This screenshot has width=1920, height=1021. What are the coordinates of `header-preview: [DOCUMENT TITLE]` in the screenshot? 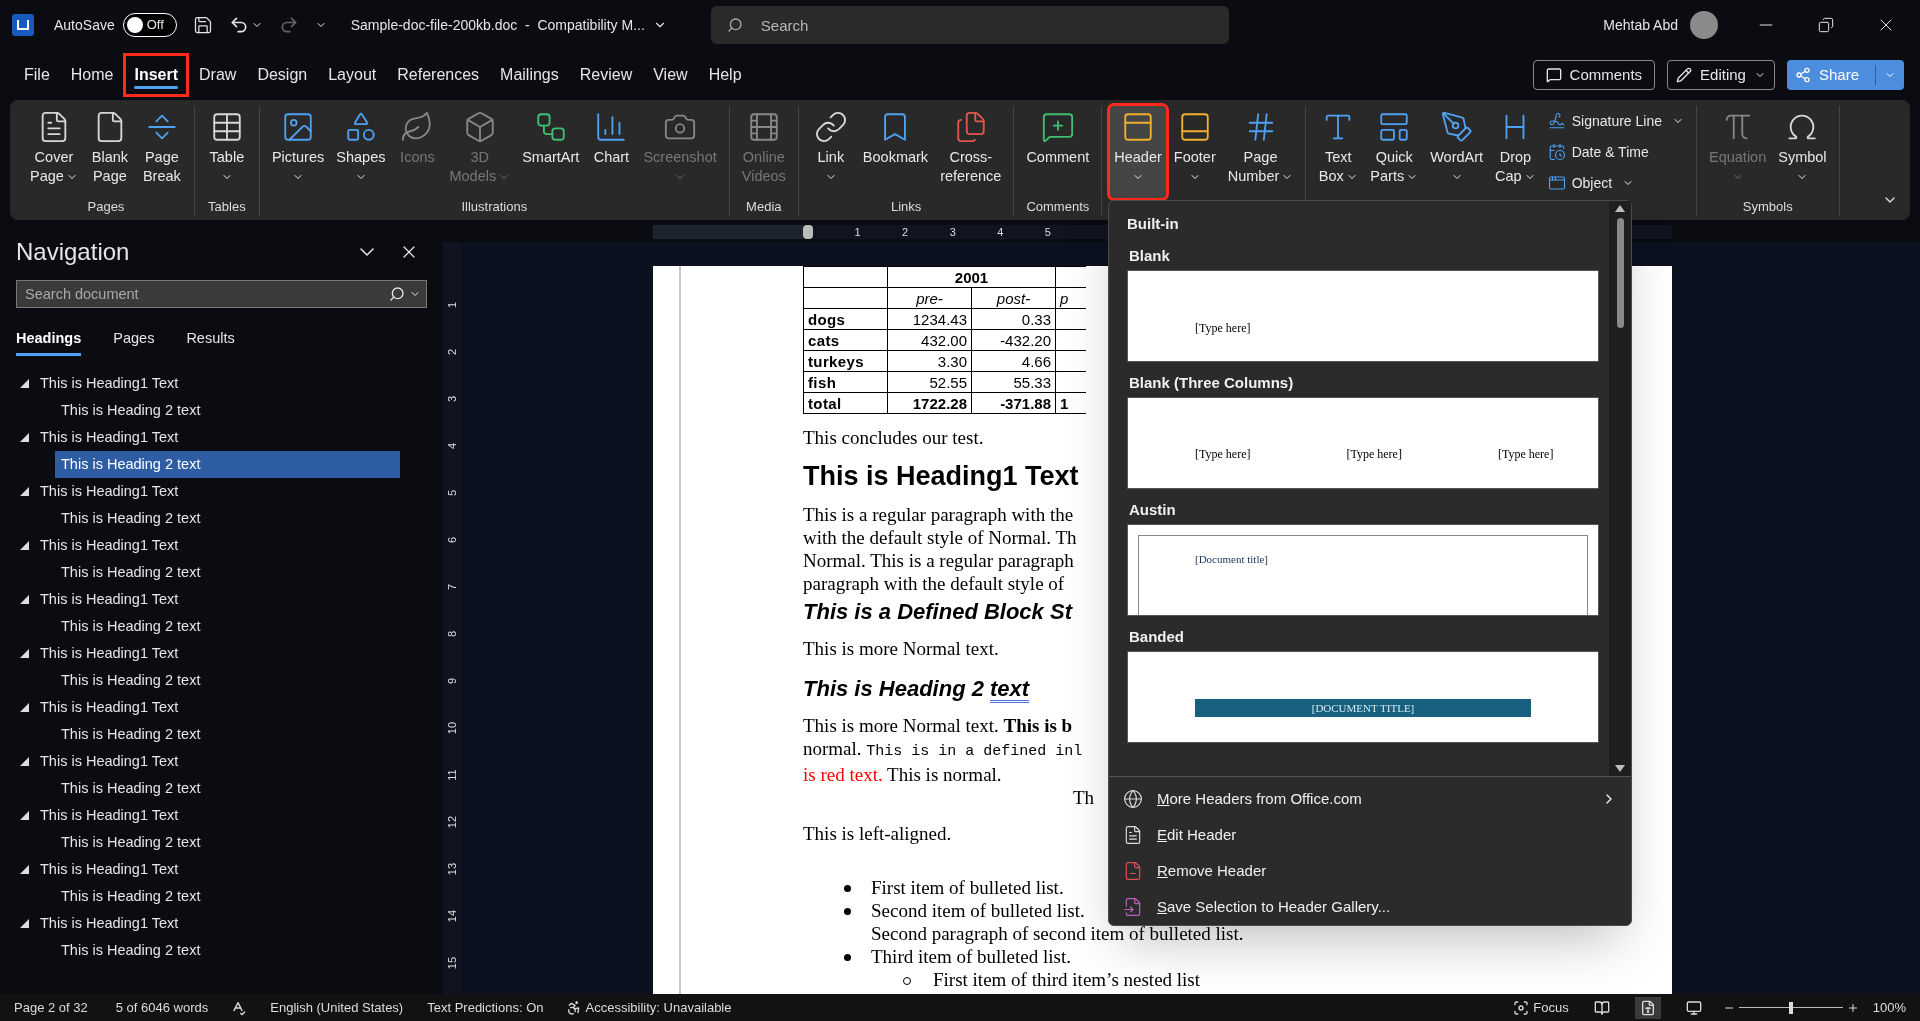 It's located at (1363, 697).